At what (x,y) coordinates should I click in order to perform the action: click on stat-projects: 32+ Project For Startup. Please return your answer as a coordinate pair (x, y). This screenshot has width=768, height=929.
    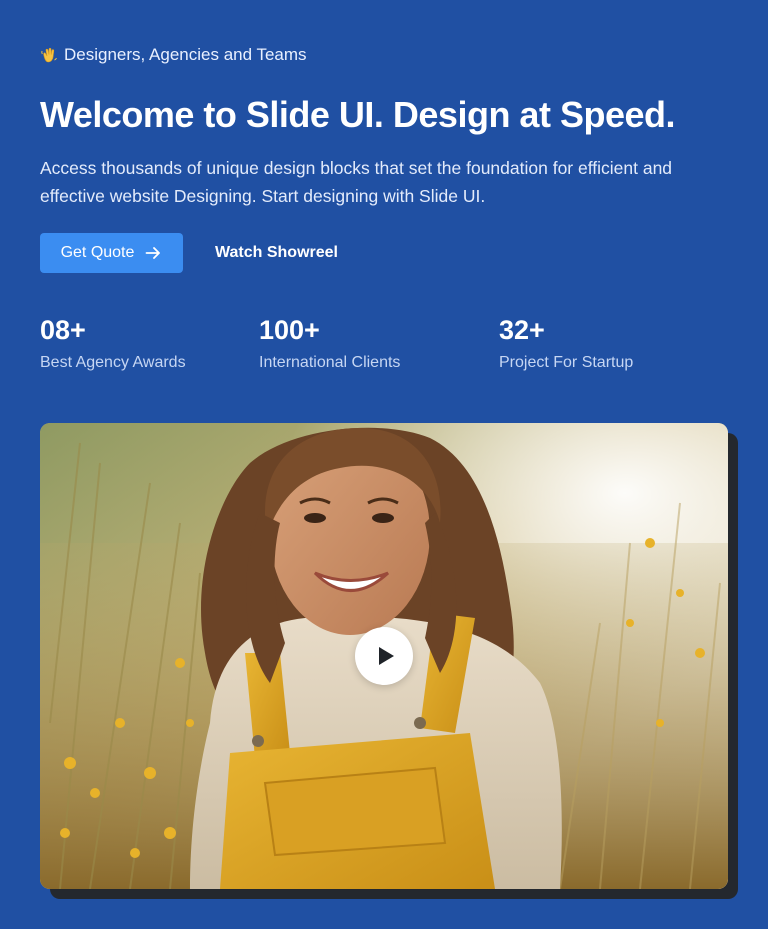
    Looking at the image, I should click on (566, 343).